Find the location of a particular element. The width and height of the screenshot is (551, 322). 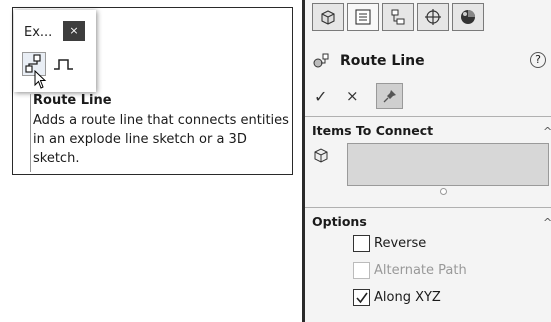

configuration-manager-icon is located at coordinates (398, 17).